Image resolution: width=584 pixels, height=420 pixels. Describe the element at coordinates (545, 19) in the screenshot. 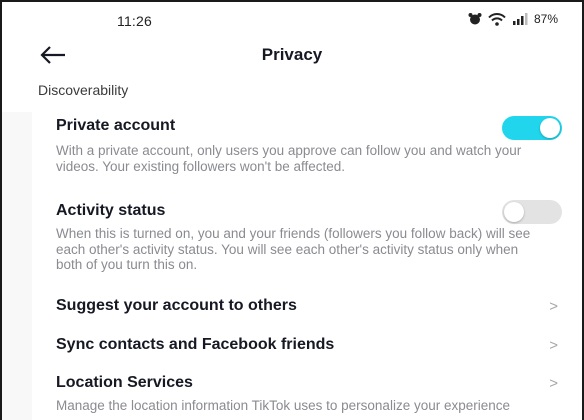

I see `battery-level: 87%` at that location.